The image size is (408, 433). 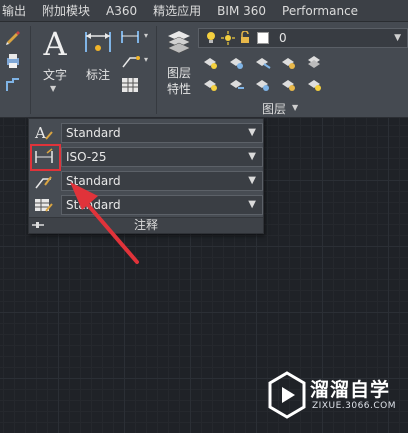 What do you see at coordinates (13, 37) in the screenshot?
I see `pencil-icon` at bounding box center [13, 37].